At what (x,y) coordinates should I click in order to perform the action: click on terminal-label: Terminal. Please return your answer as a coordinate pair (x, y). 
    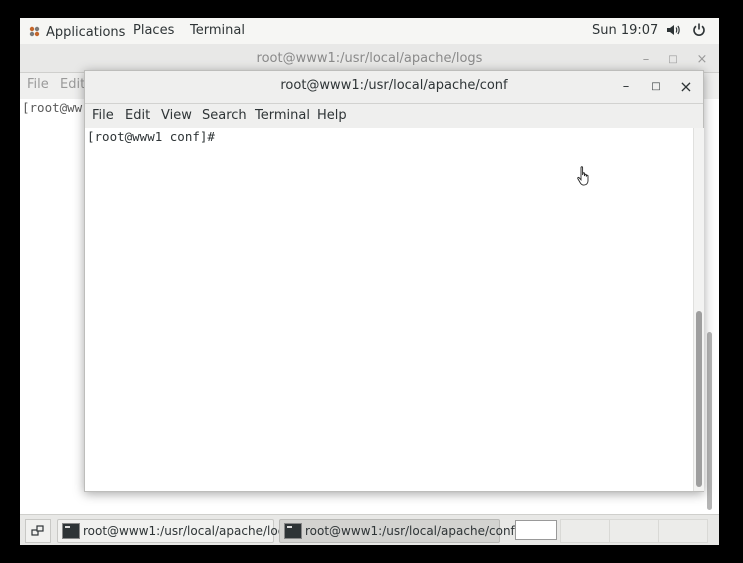
    Looking at the image, I should click on (217, 30).